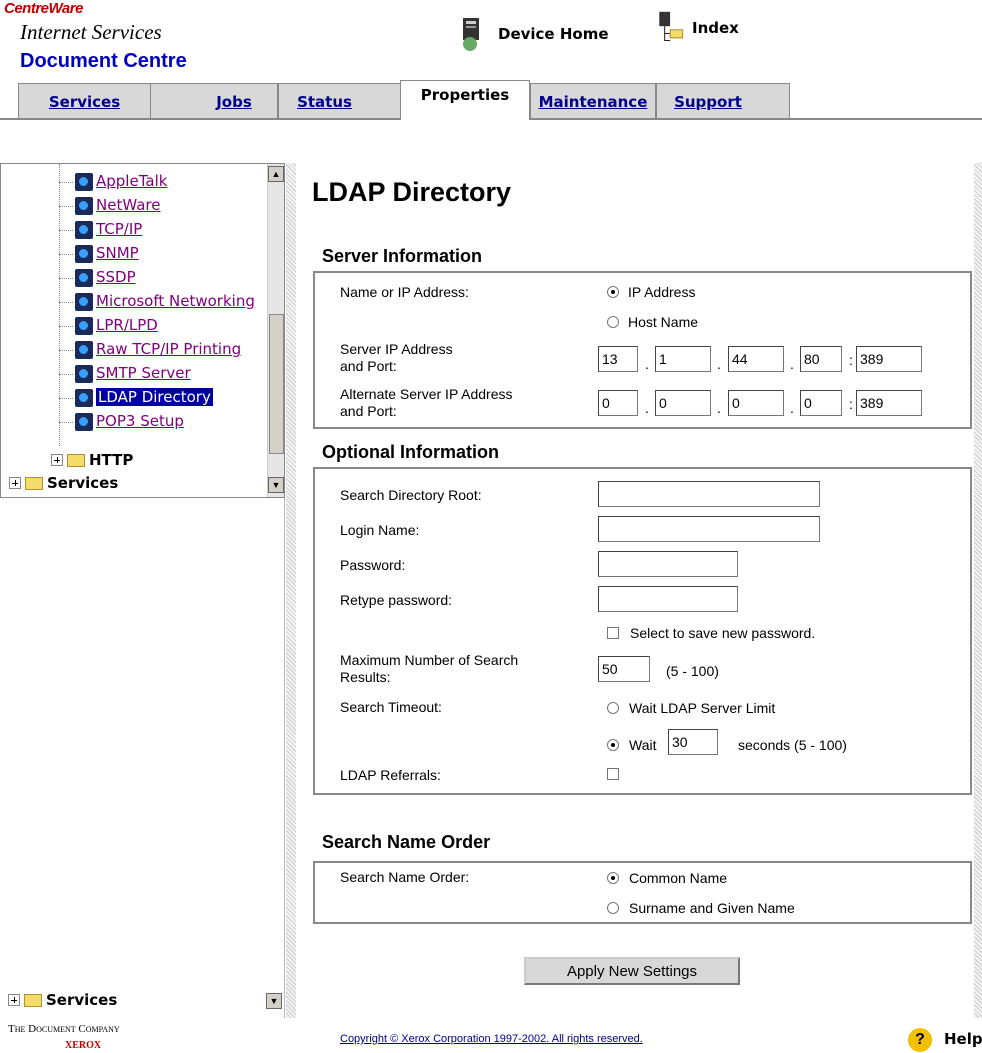  Describe the element at coordinates (668, 564) in the screenshot. I see `password-input` at that location.